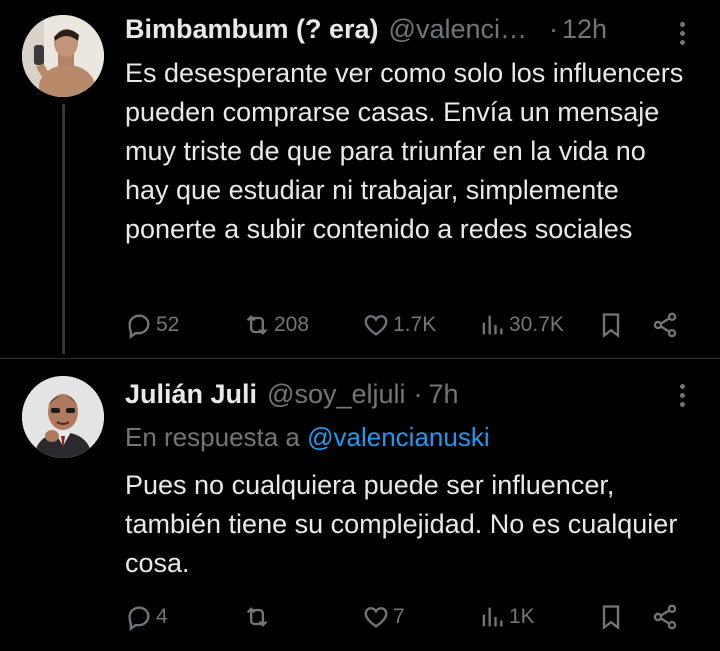 This screenshot has height=651, width=720. Describe the element at coordinates (415, 324) in the screenshot. I see `like-count: 1.7K` at that location.